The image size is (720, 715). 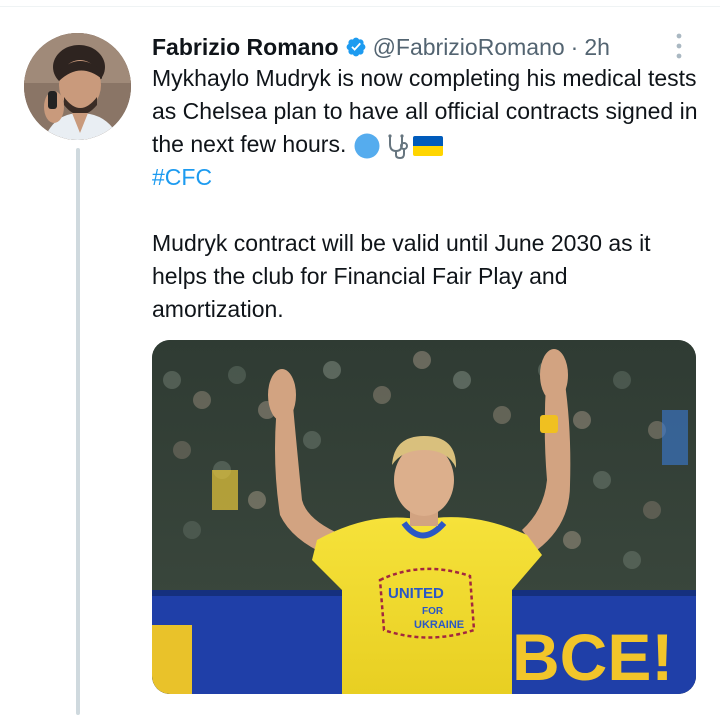 What do you see at coordinates (78, 431) in the screenshot?
I see `thread-line` at bounding box center [78, 431].